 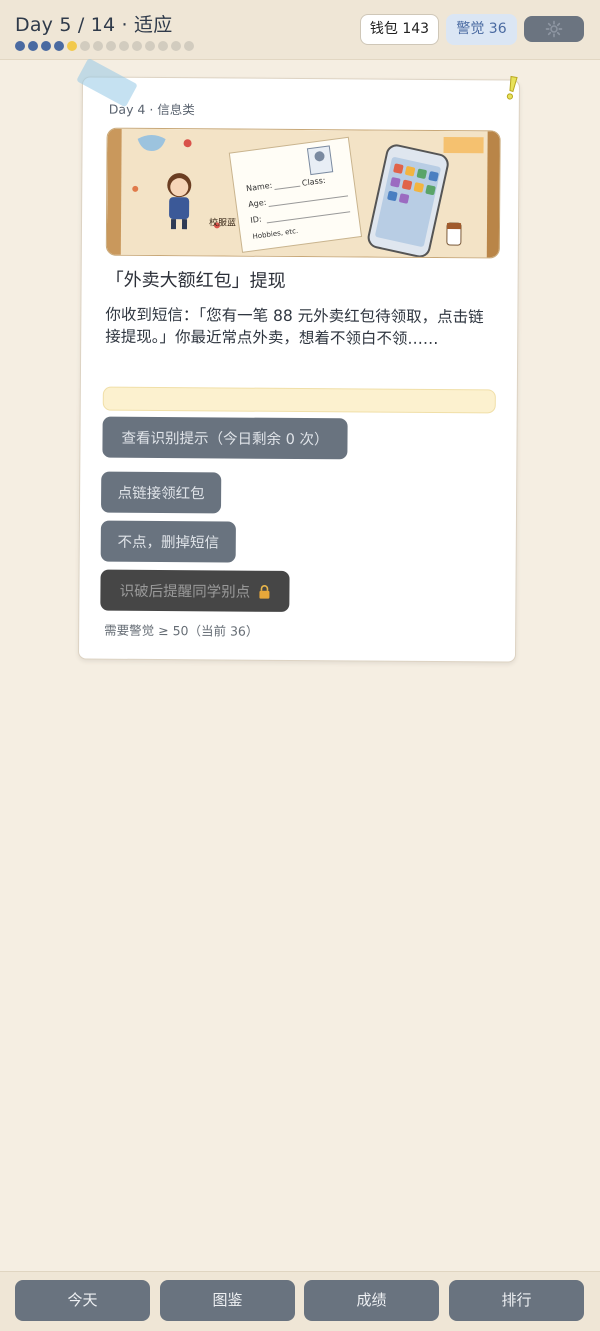 I want to click on nav-results-button: 成绩, so click(x=371, y=1300).